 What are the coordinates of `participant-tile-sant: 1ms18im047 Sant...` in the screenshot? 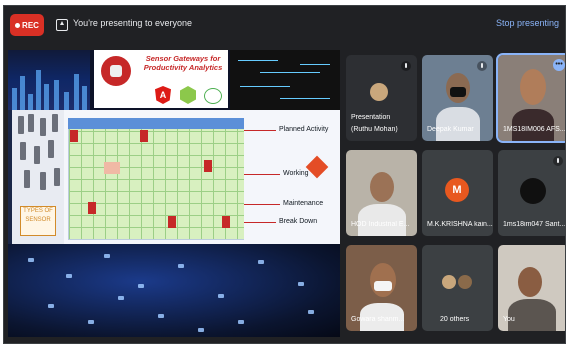 It's located at (532, 193).